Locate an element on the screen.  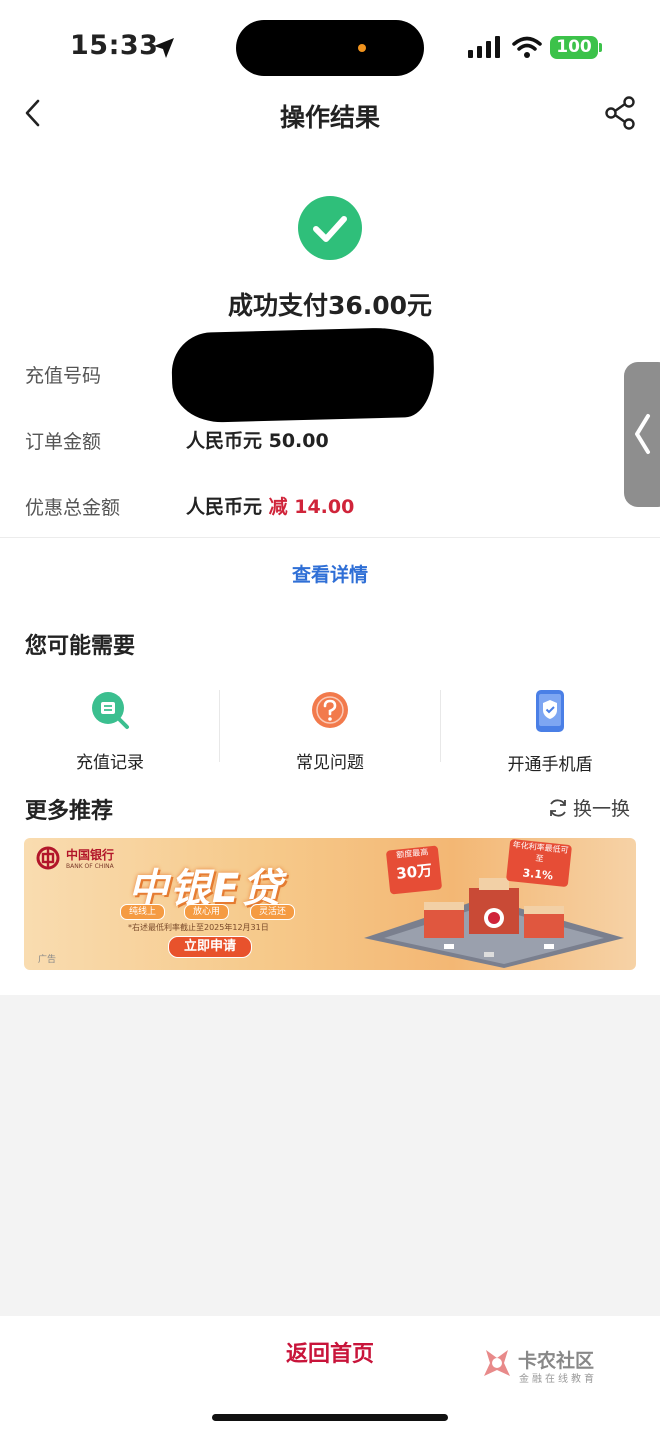
bank-name: 中国银行 is located at coordinates (90, 855).